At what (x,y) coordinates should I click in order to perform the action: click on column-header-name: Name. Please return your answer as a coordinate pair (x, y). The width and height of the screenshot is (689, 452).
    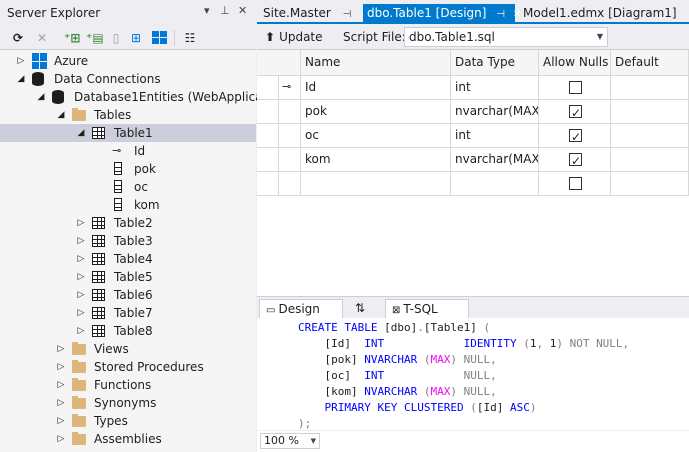
    Looking at the image, I should click on (376, 63).